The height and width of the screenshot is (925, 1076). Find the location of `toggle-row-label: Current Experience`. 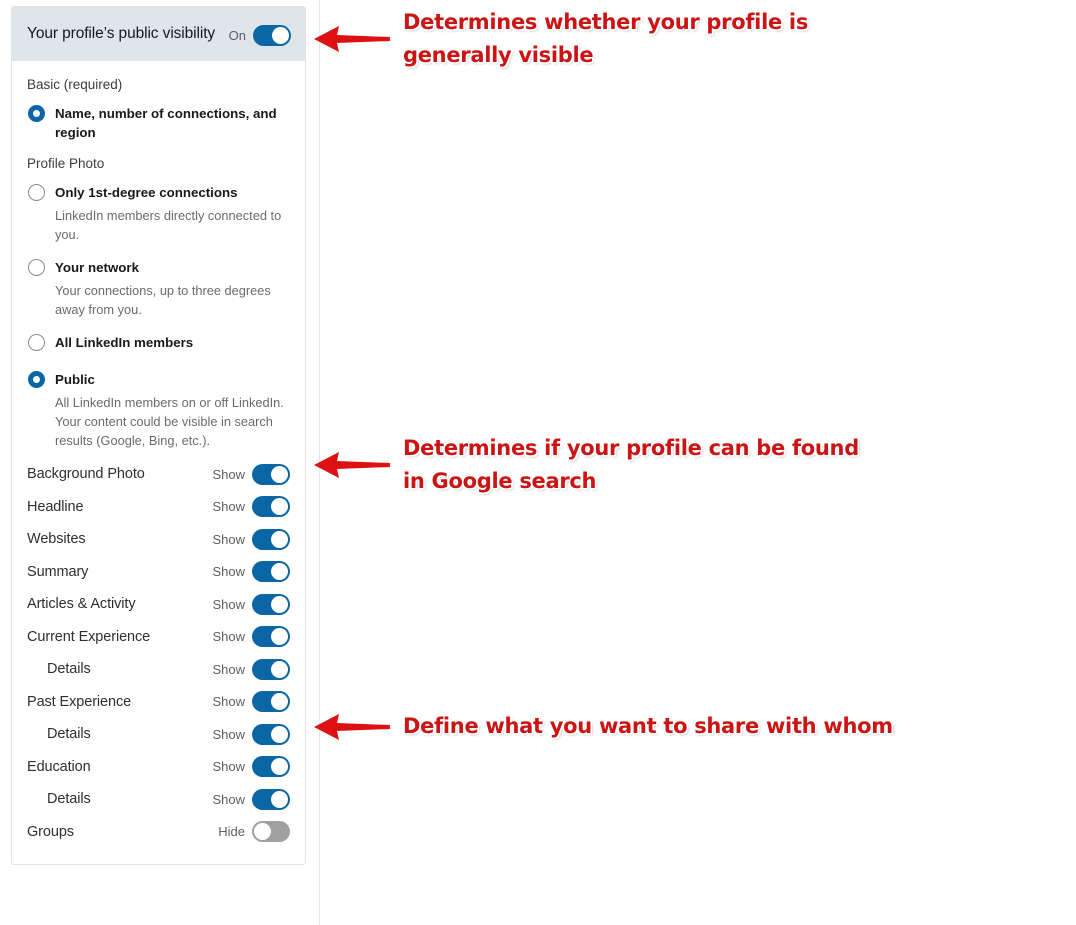

toggle-row-label: Current Experience is located at coordinates (89, 636).